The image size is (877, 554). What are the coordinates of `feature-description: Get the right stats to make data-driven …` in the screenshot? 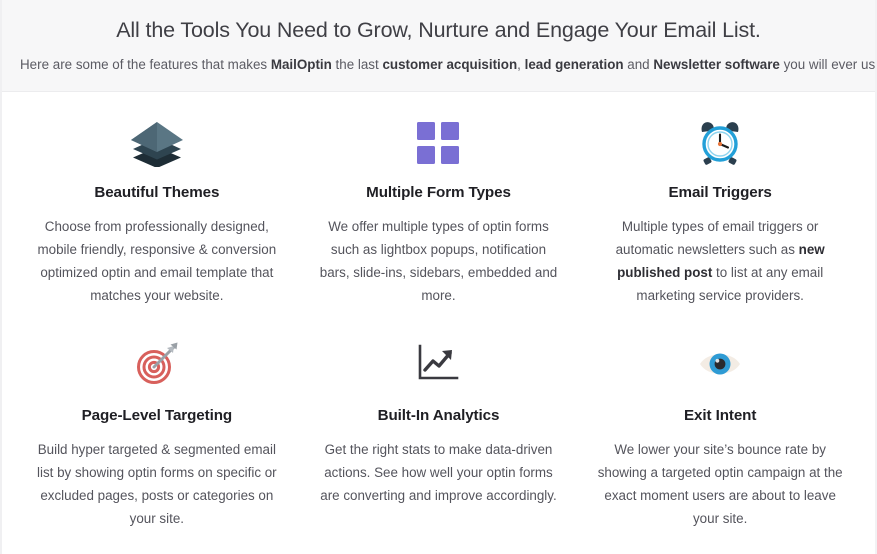 It's located at (438, 472).